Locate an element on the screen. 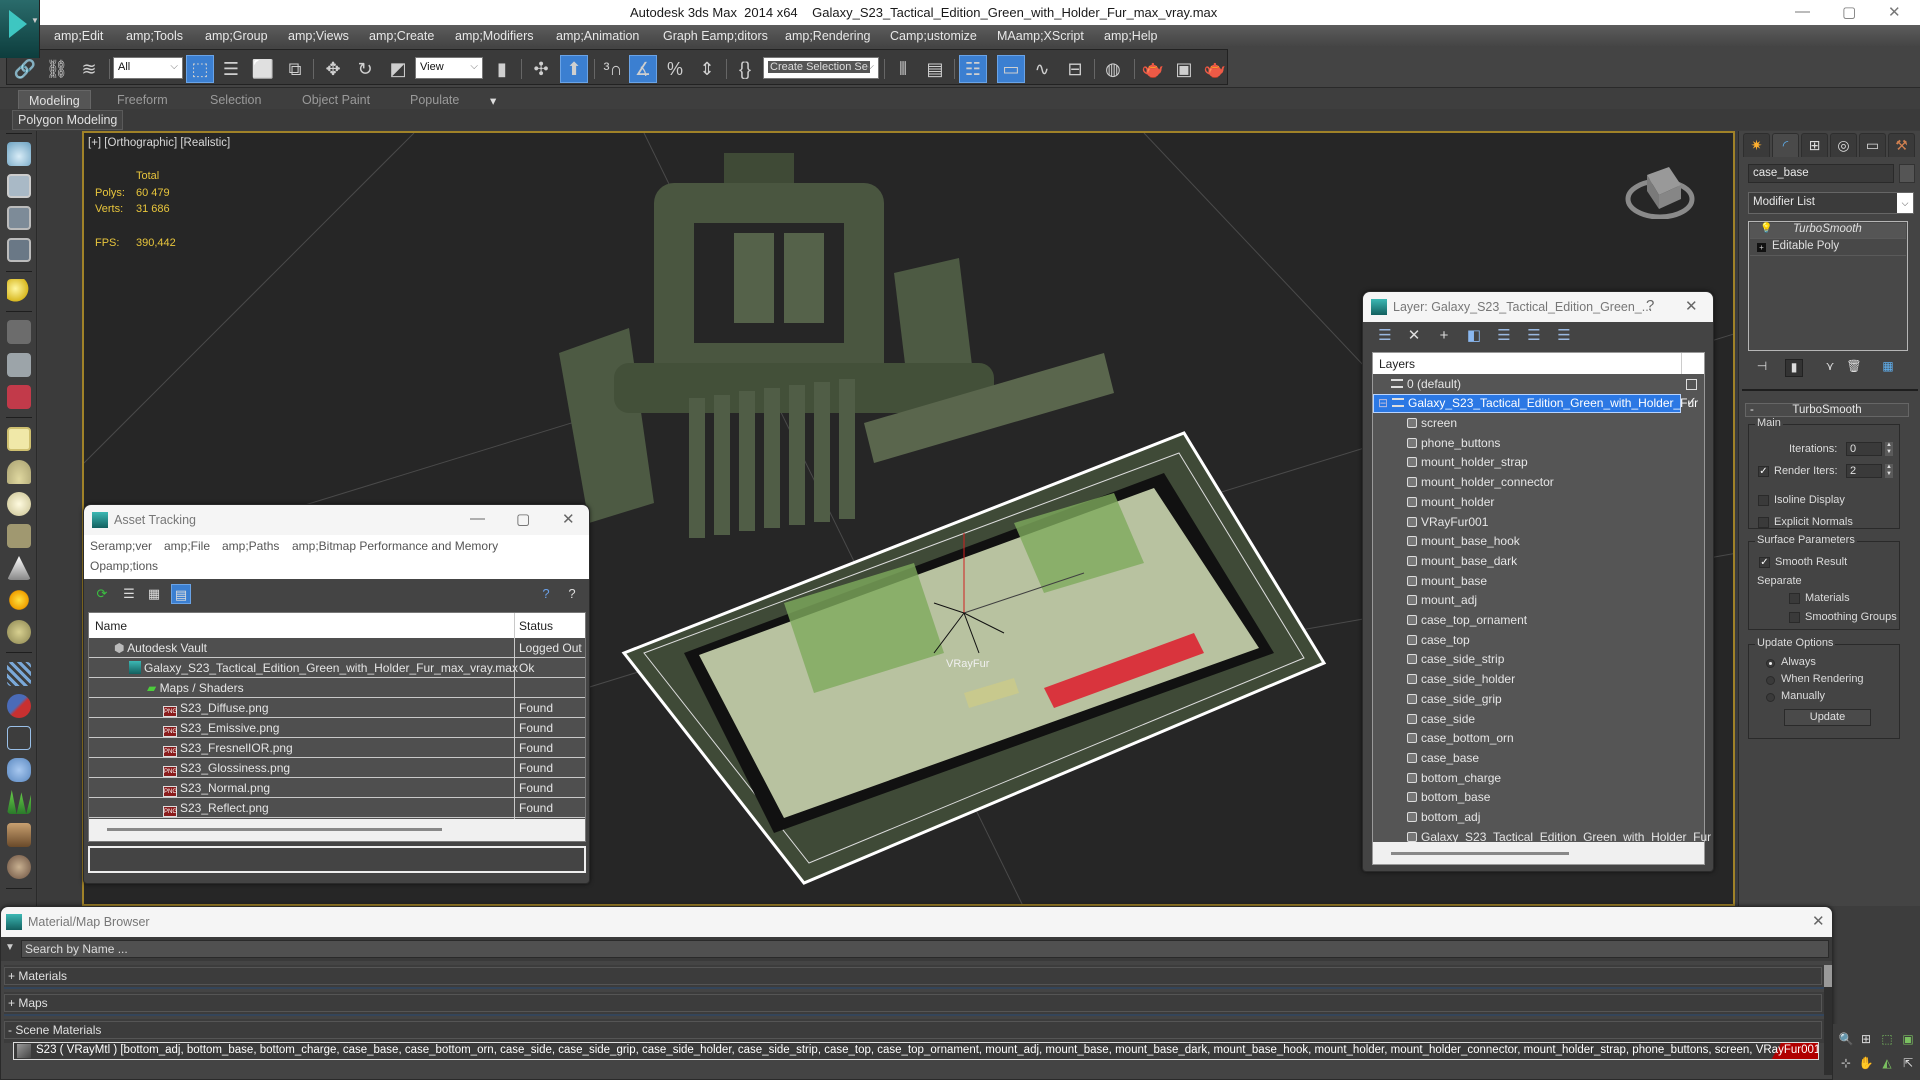 Image resolution: width=1920 pixels, height=1080 pixels. layer-object-row: case_top_ornament is located at coordinates (1527, 620).